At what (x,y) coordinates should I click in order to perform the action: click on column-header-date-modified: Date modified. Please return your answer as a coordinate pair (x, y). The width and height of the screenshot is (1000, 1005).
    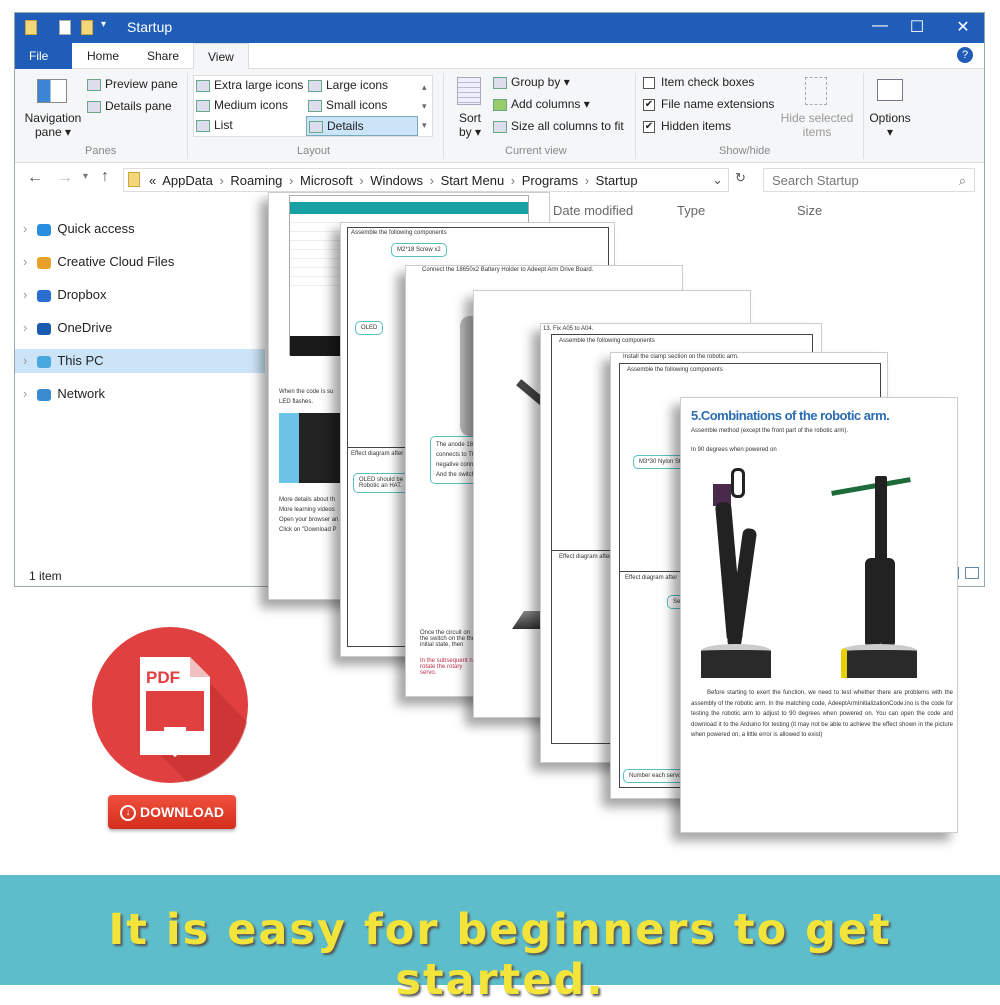
    Looking at the image, I should click on (593, 210).